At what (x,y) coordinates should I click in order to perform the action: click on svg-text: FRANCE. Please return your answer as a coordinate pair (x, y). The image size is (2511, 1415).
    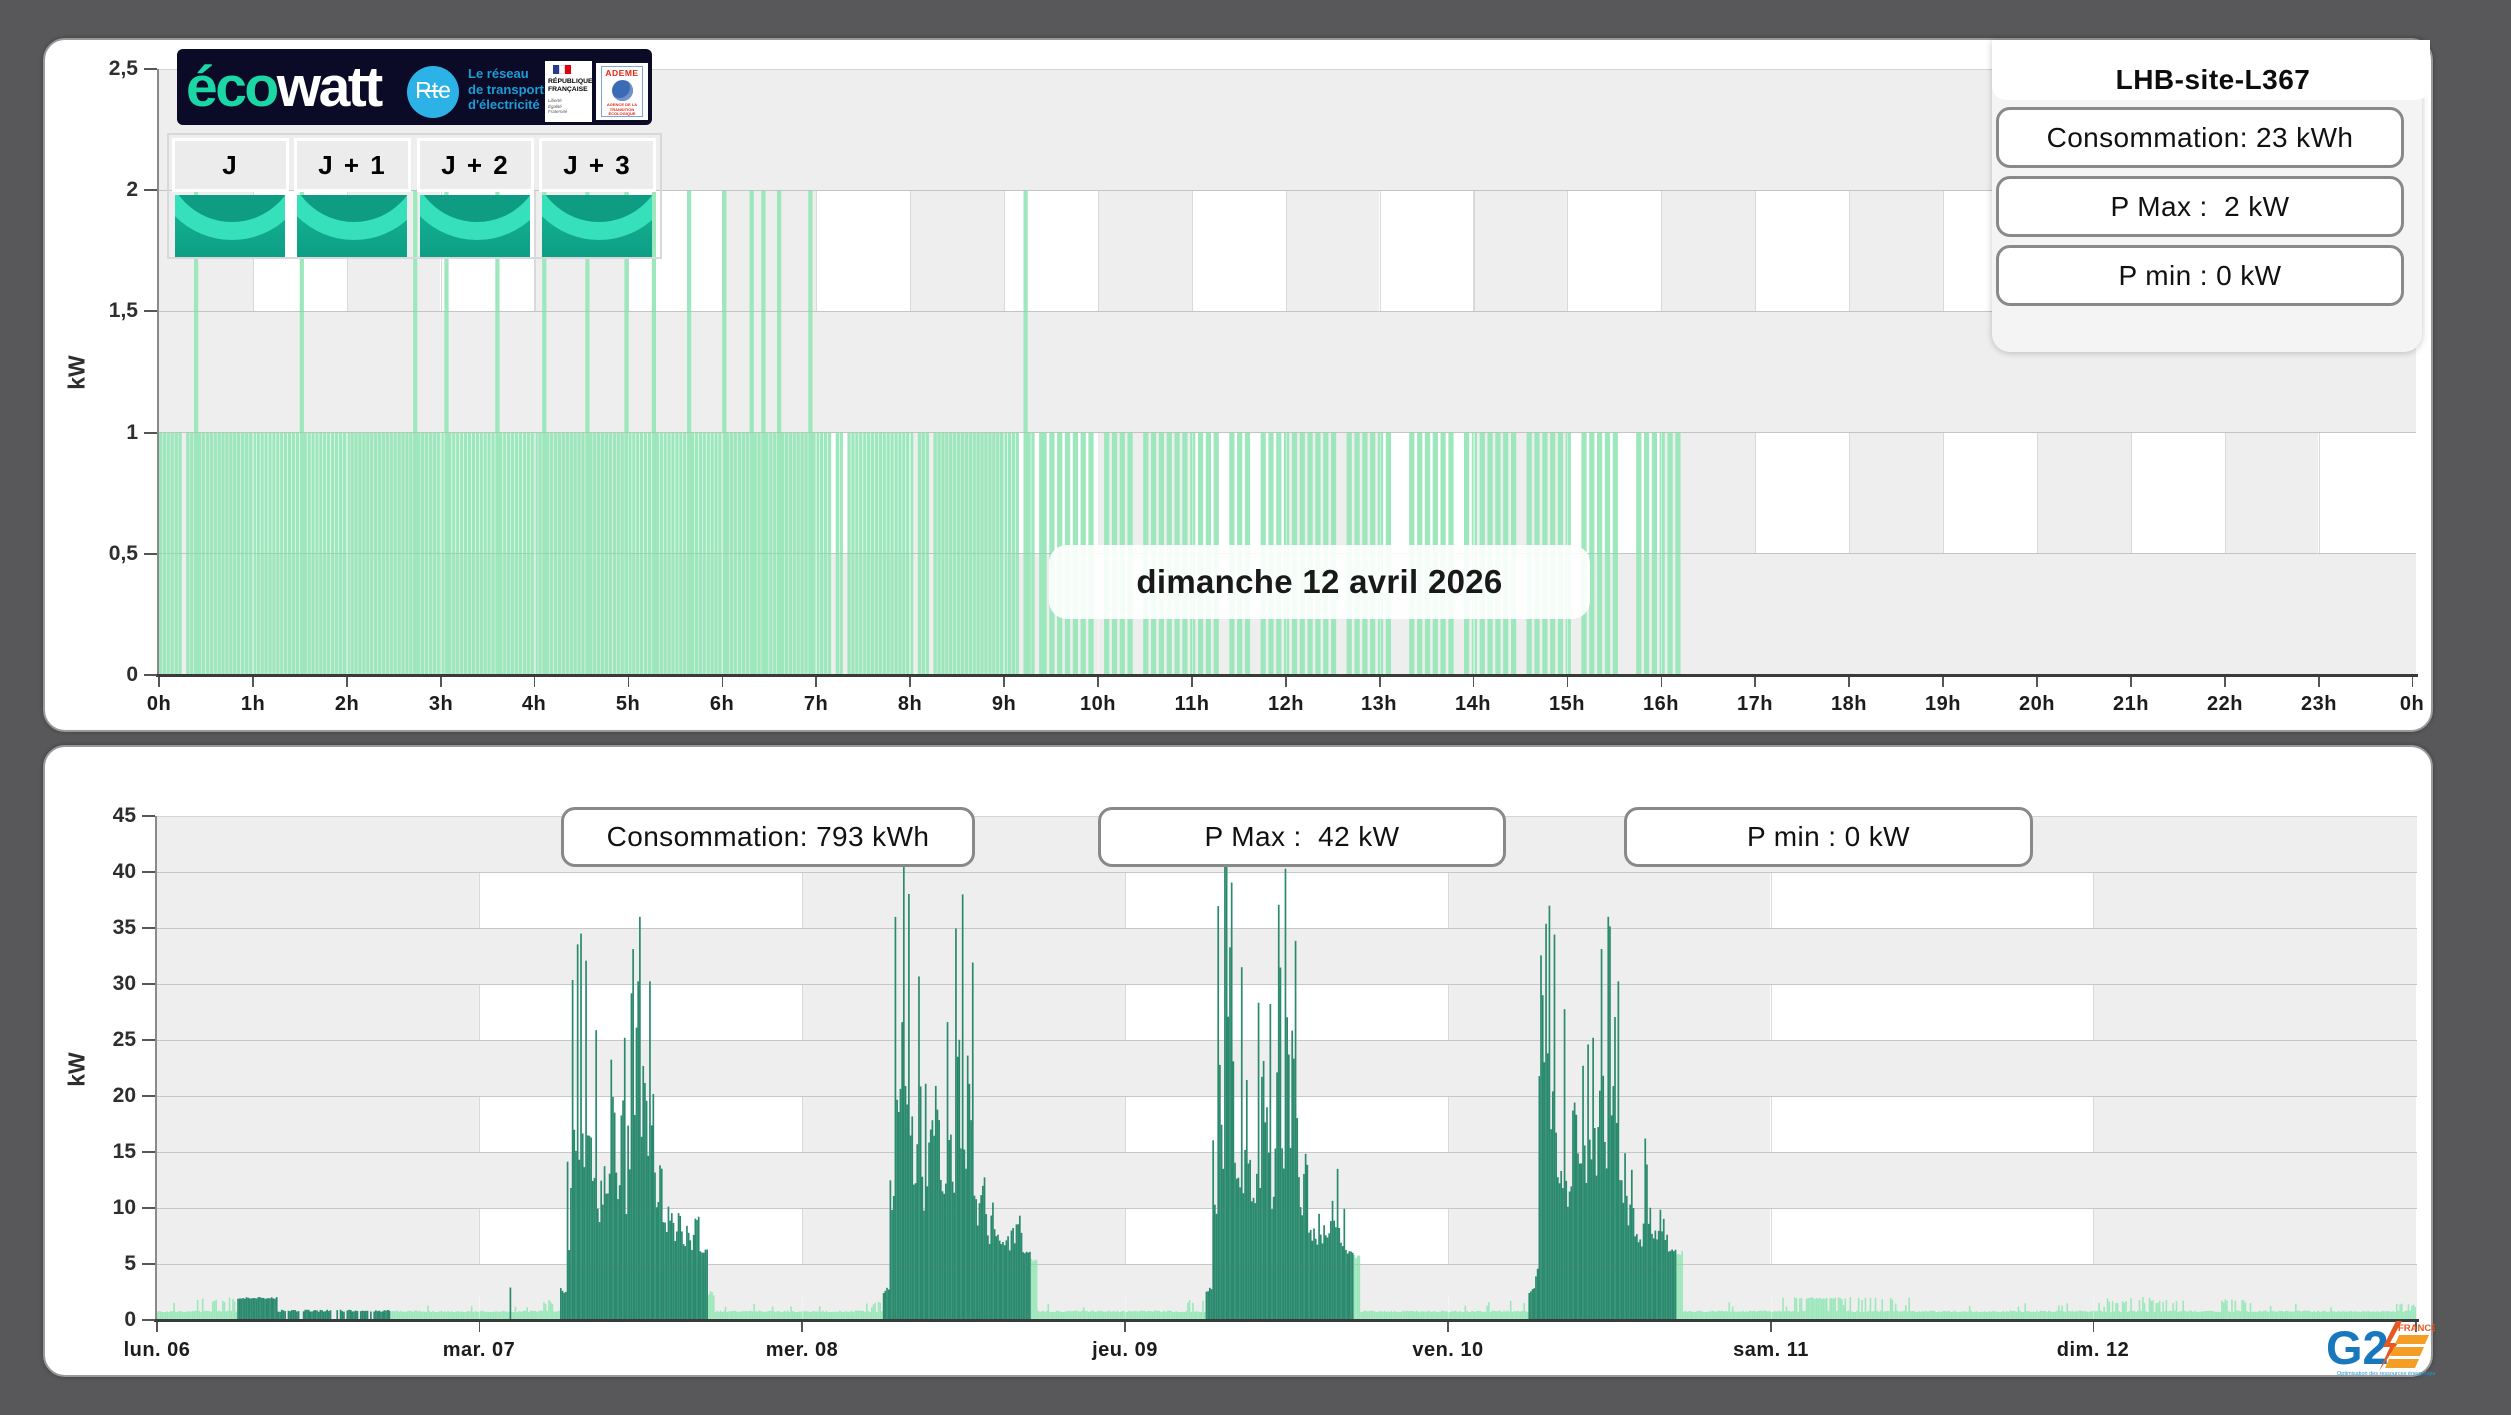
    Looking at the image, I should click on (2416, 1328).